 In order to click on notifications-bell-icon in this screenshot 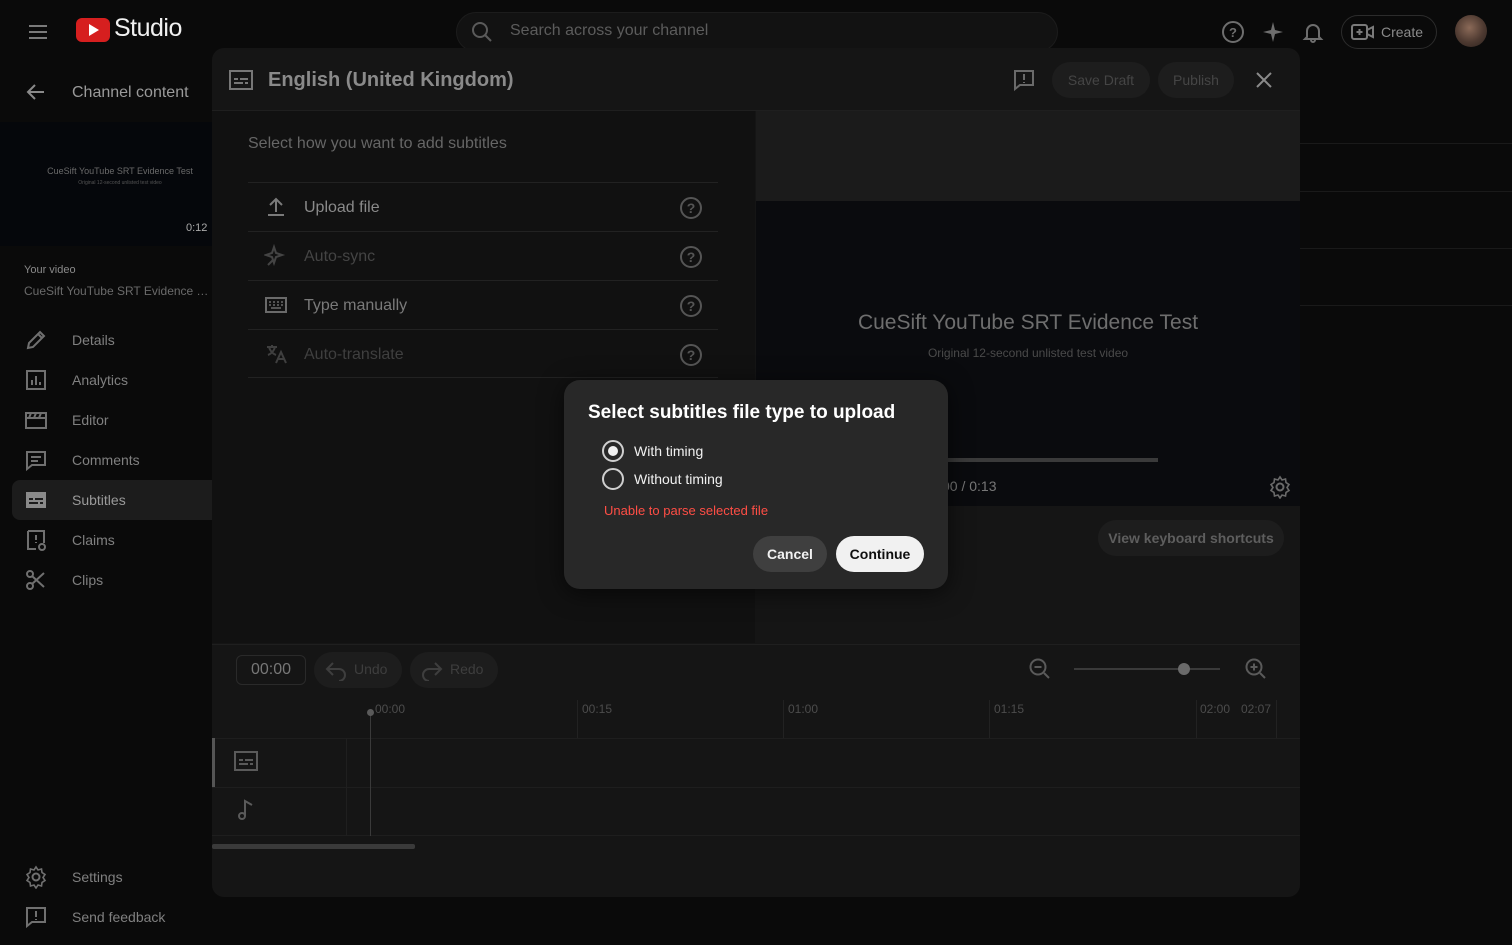, I will do `click(1313, 32)`.